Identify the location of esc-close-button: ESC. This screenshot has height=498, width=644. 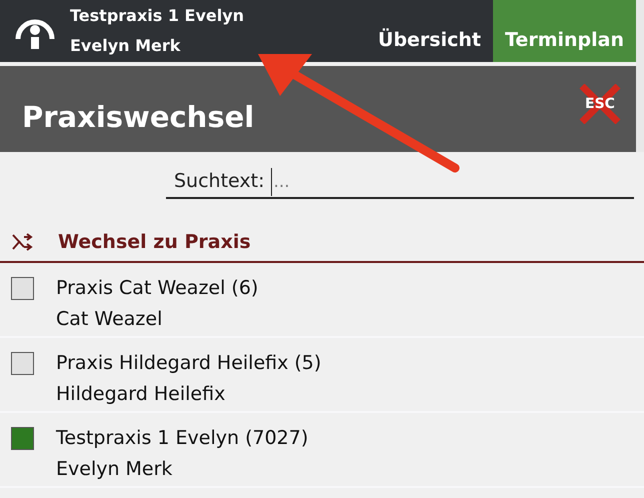
(600, 104).